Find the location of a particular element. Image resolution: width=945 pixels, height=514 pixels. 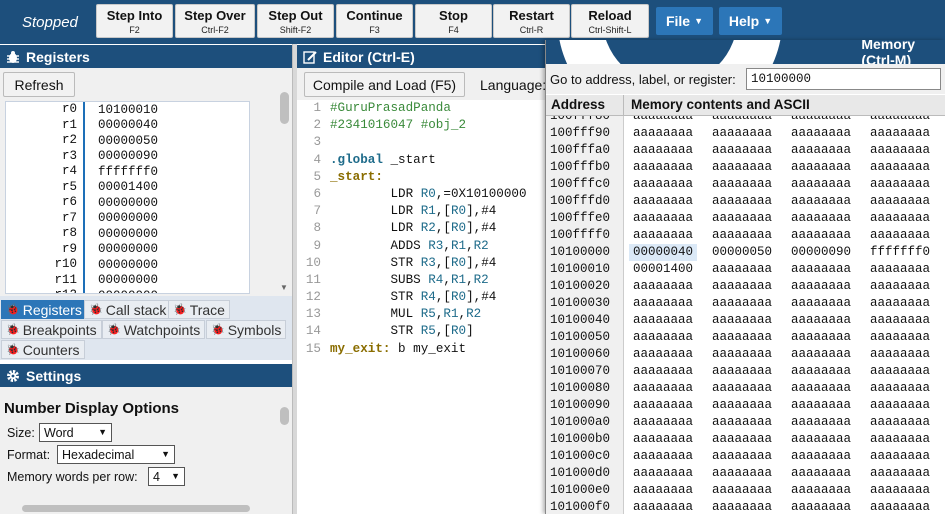

register-value: 10100010 is located at coordinates (127, 110).